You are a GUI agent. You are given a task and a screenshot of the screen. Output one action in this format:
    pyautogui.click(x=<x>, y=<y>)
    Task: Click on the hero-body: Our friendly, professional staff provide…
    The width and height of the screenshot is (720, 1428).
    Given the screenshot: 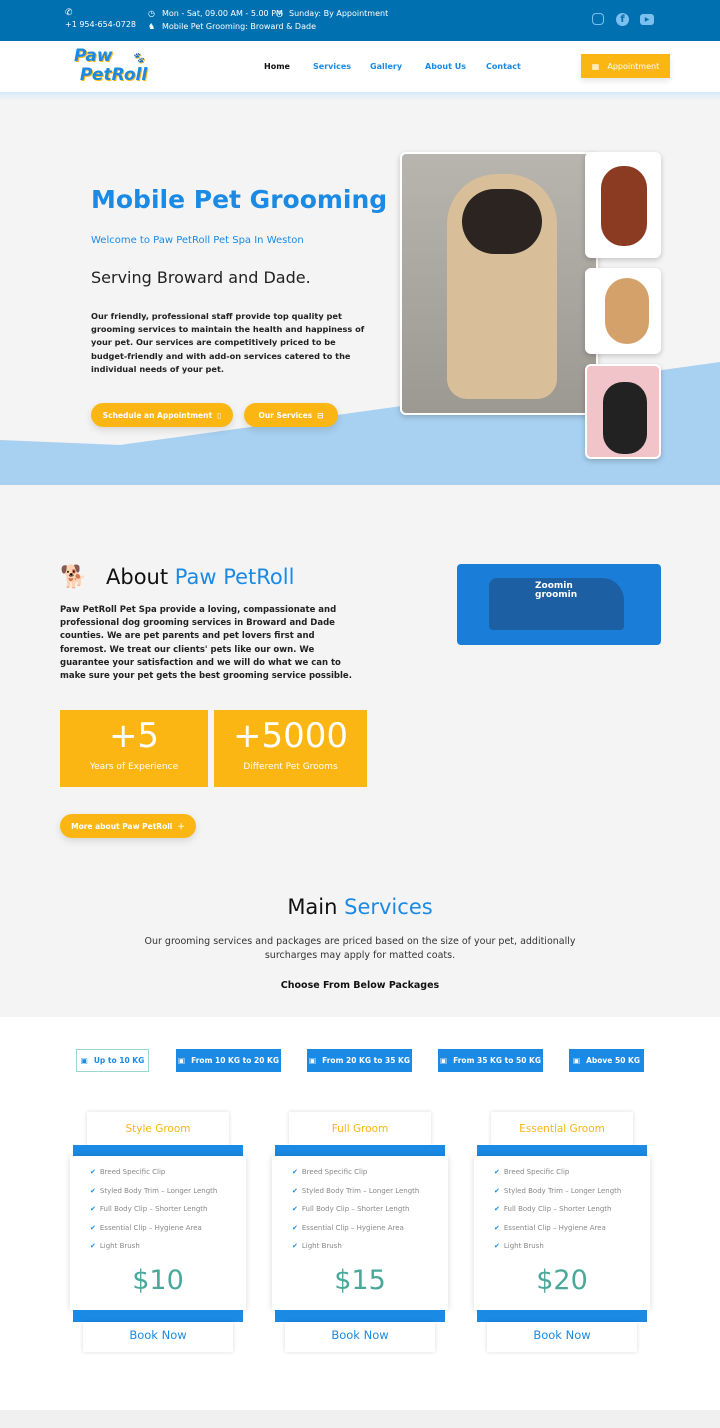 What is the action you would take?
    pyautogui.click(x=228, y=342)
    